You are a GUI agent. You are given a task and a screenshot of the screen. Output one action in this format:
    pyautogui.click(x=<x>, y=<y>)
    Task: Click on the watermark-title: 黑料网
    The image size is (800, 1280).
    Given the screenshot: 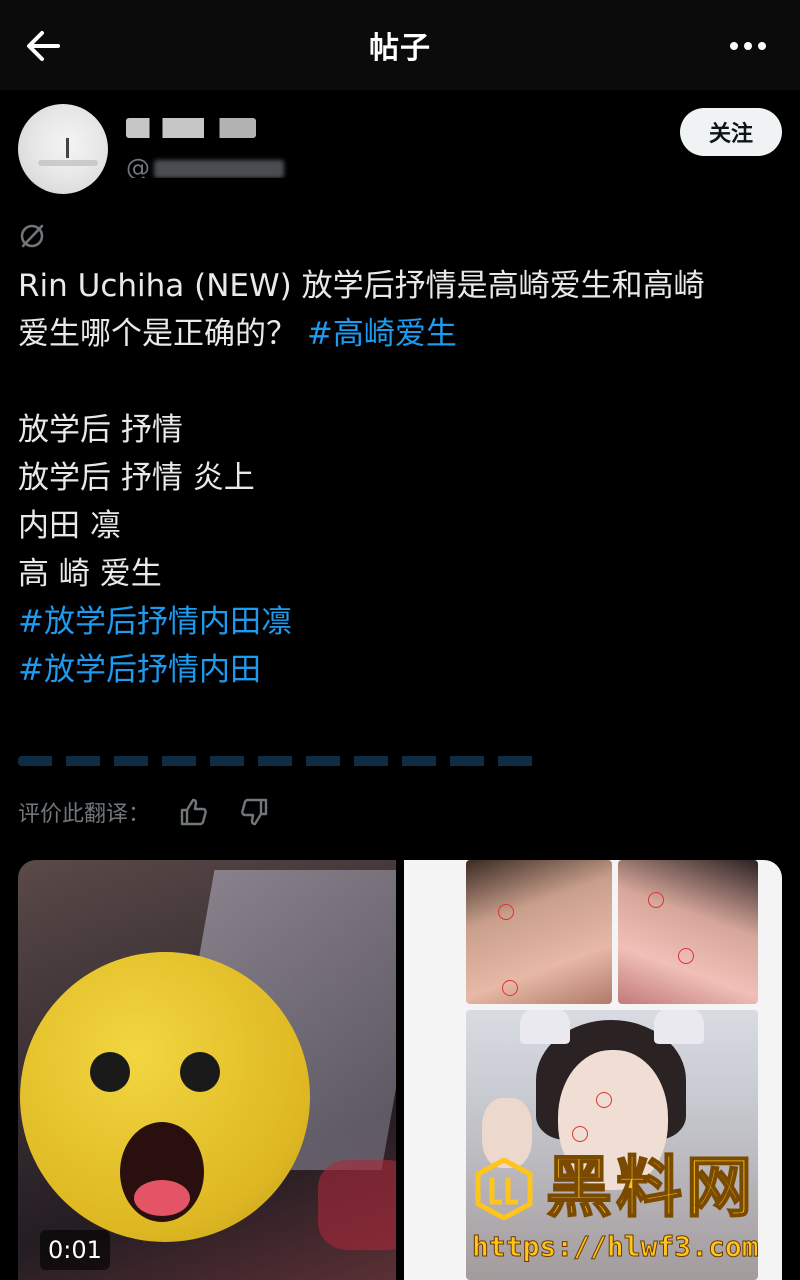 What is the action you would take?
    pyautogui.click(x=650, y=1188)
    